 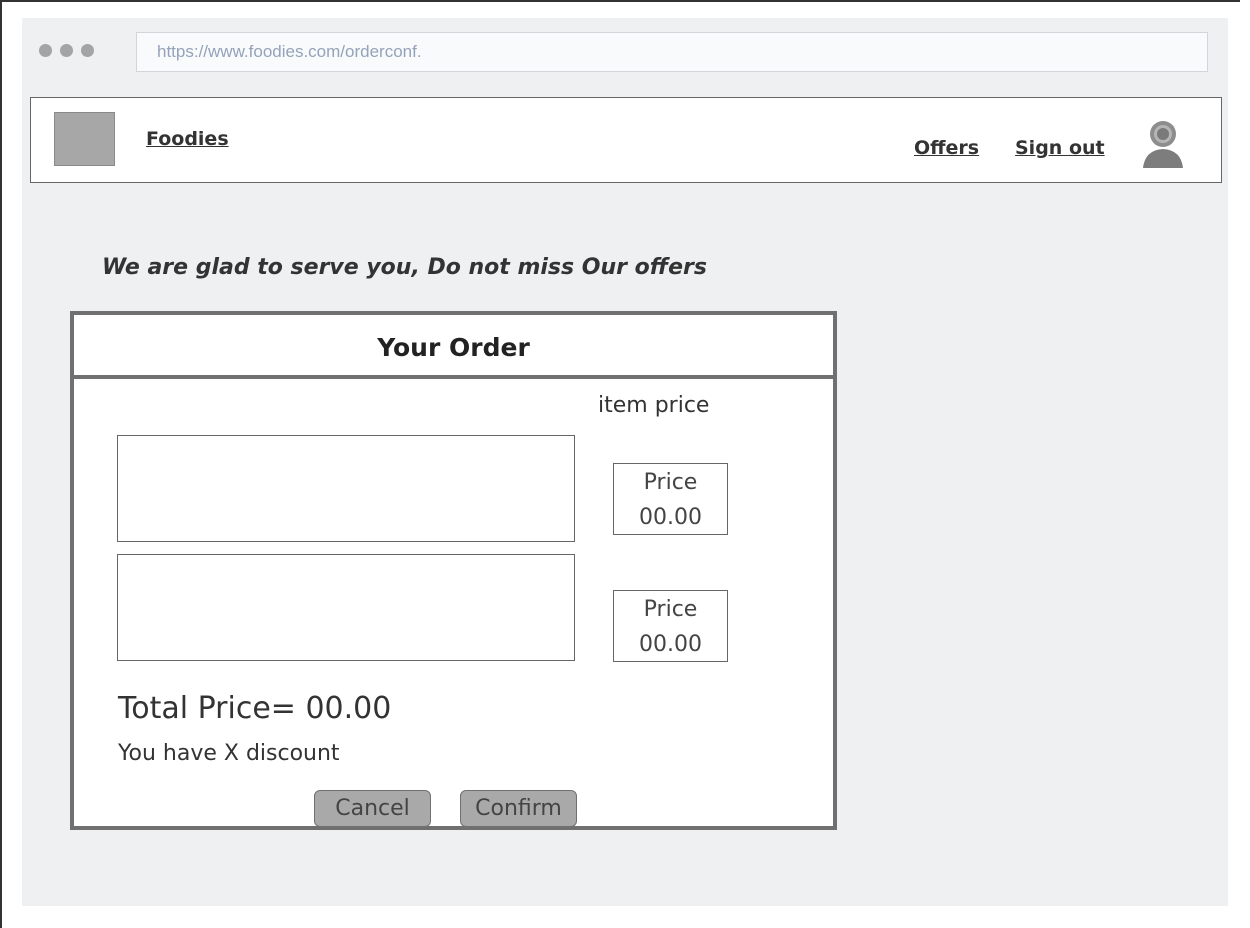 I want to click on order-title: Your Order, so click(x=453, y=347).